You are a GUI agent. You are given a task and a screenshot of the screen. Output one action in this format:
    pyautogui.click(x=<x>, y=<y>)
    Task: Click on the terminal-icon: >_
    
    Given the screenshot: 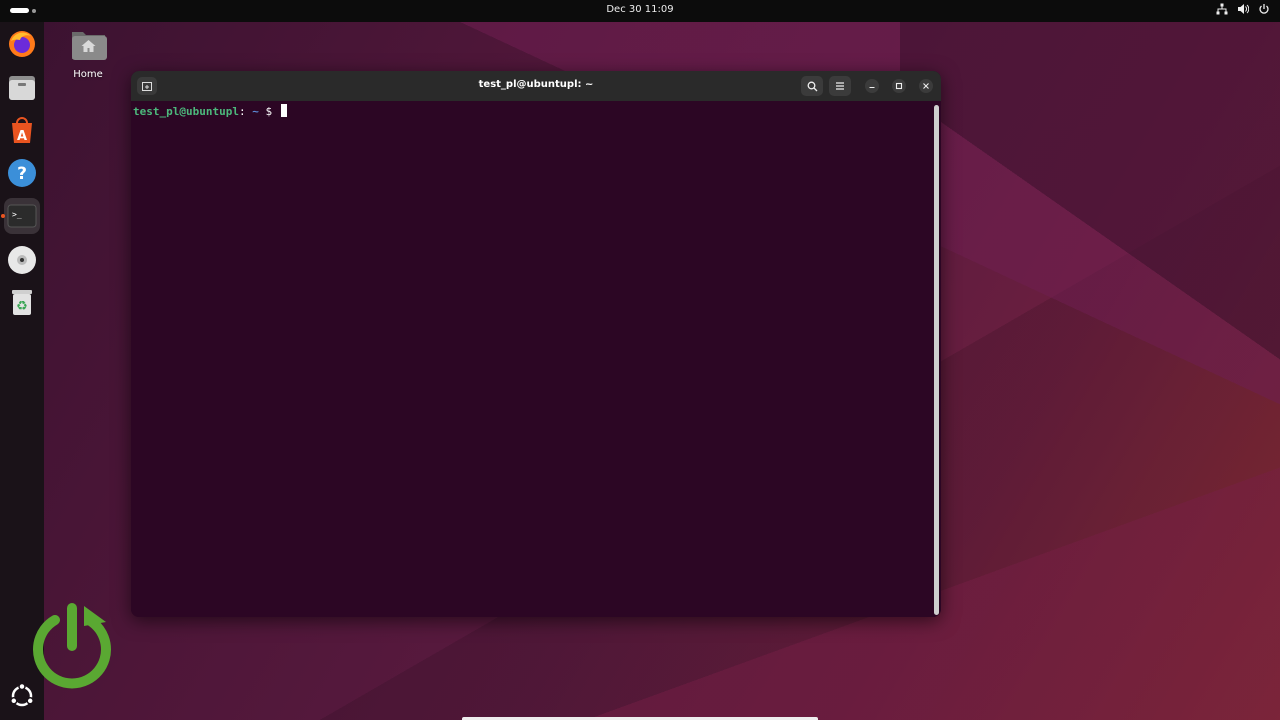 What is the action you would take?
    pyautogui.click(x=22, y=216)
    